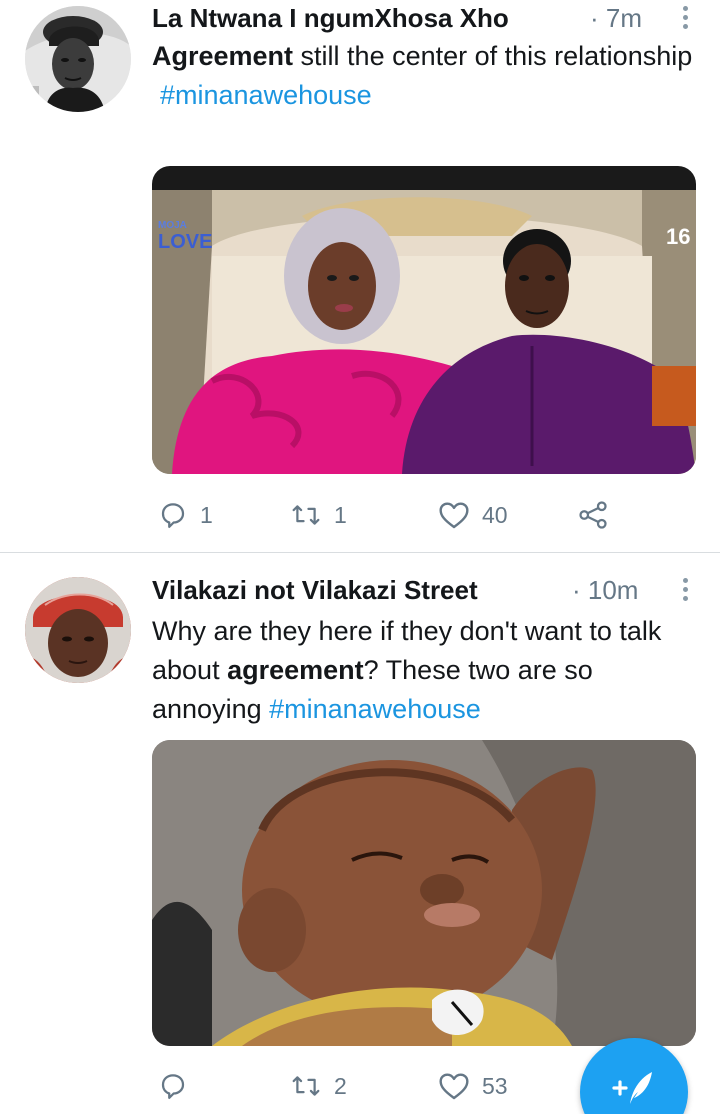 The height and width of the screenshot is (1114, 720). I want to click on reply-button, so click(179, 1086).